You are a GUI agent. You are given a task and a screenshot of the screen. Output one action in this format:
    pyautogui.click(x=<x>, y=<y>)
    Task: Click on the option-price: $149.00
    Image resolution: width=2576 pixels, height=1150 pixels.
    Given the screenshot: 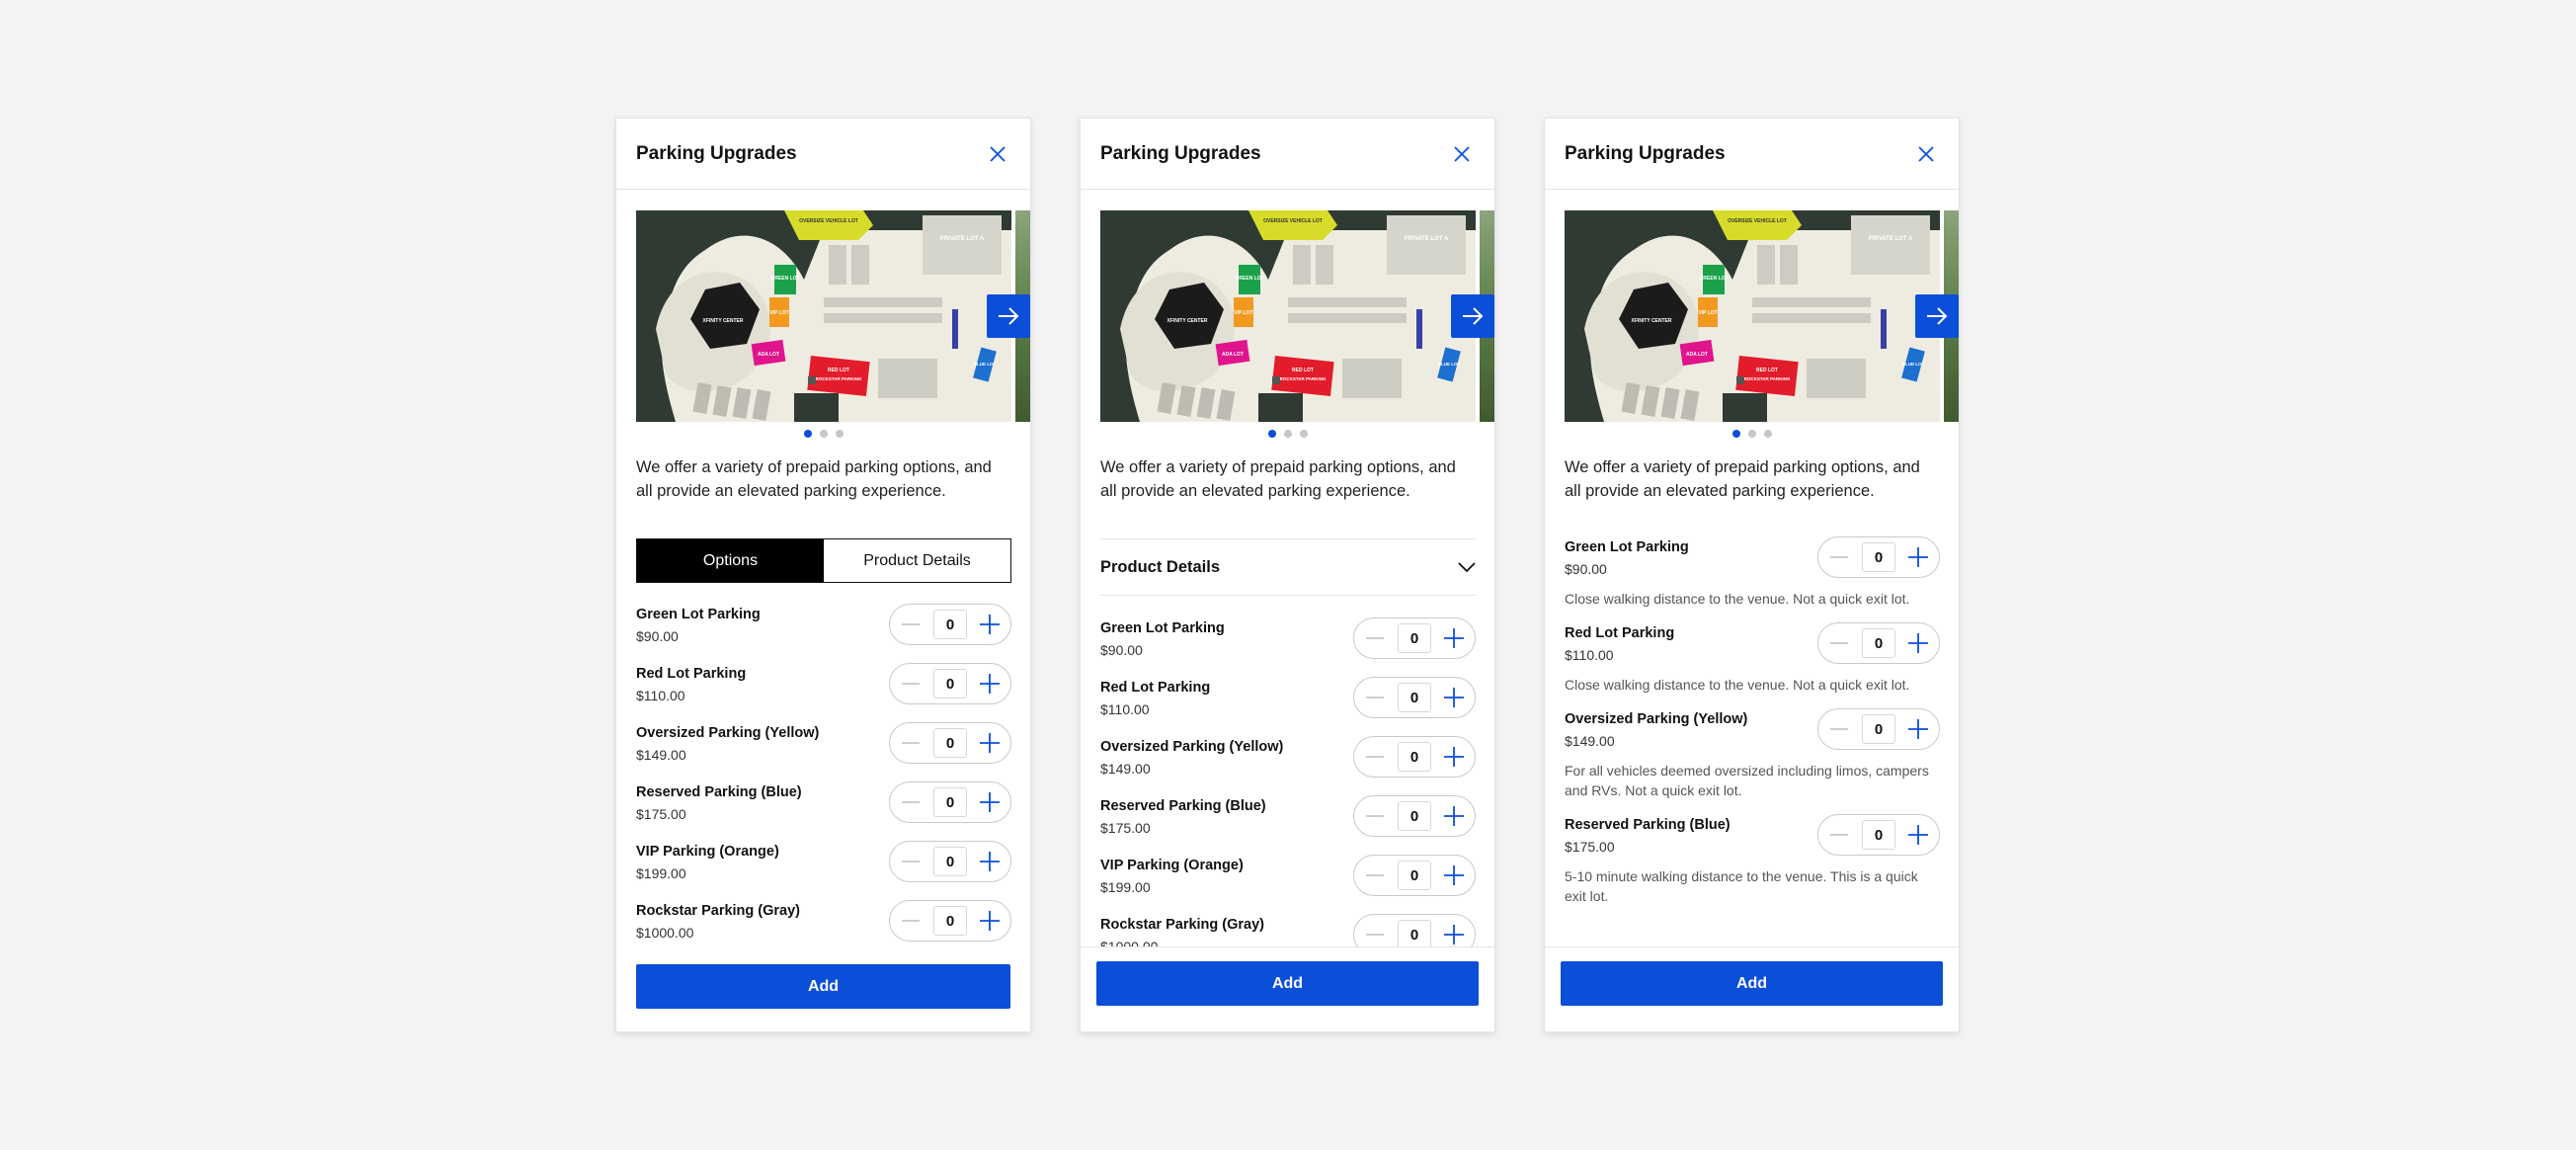 What is the action you would take?
    pyautogui.click(x=1125, y=769)
    